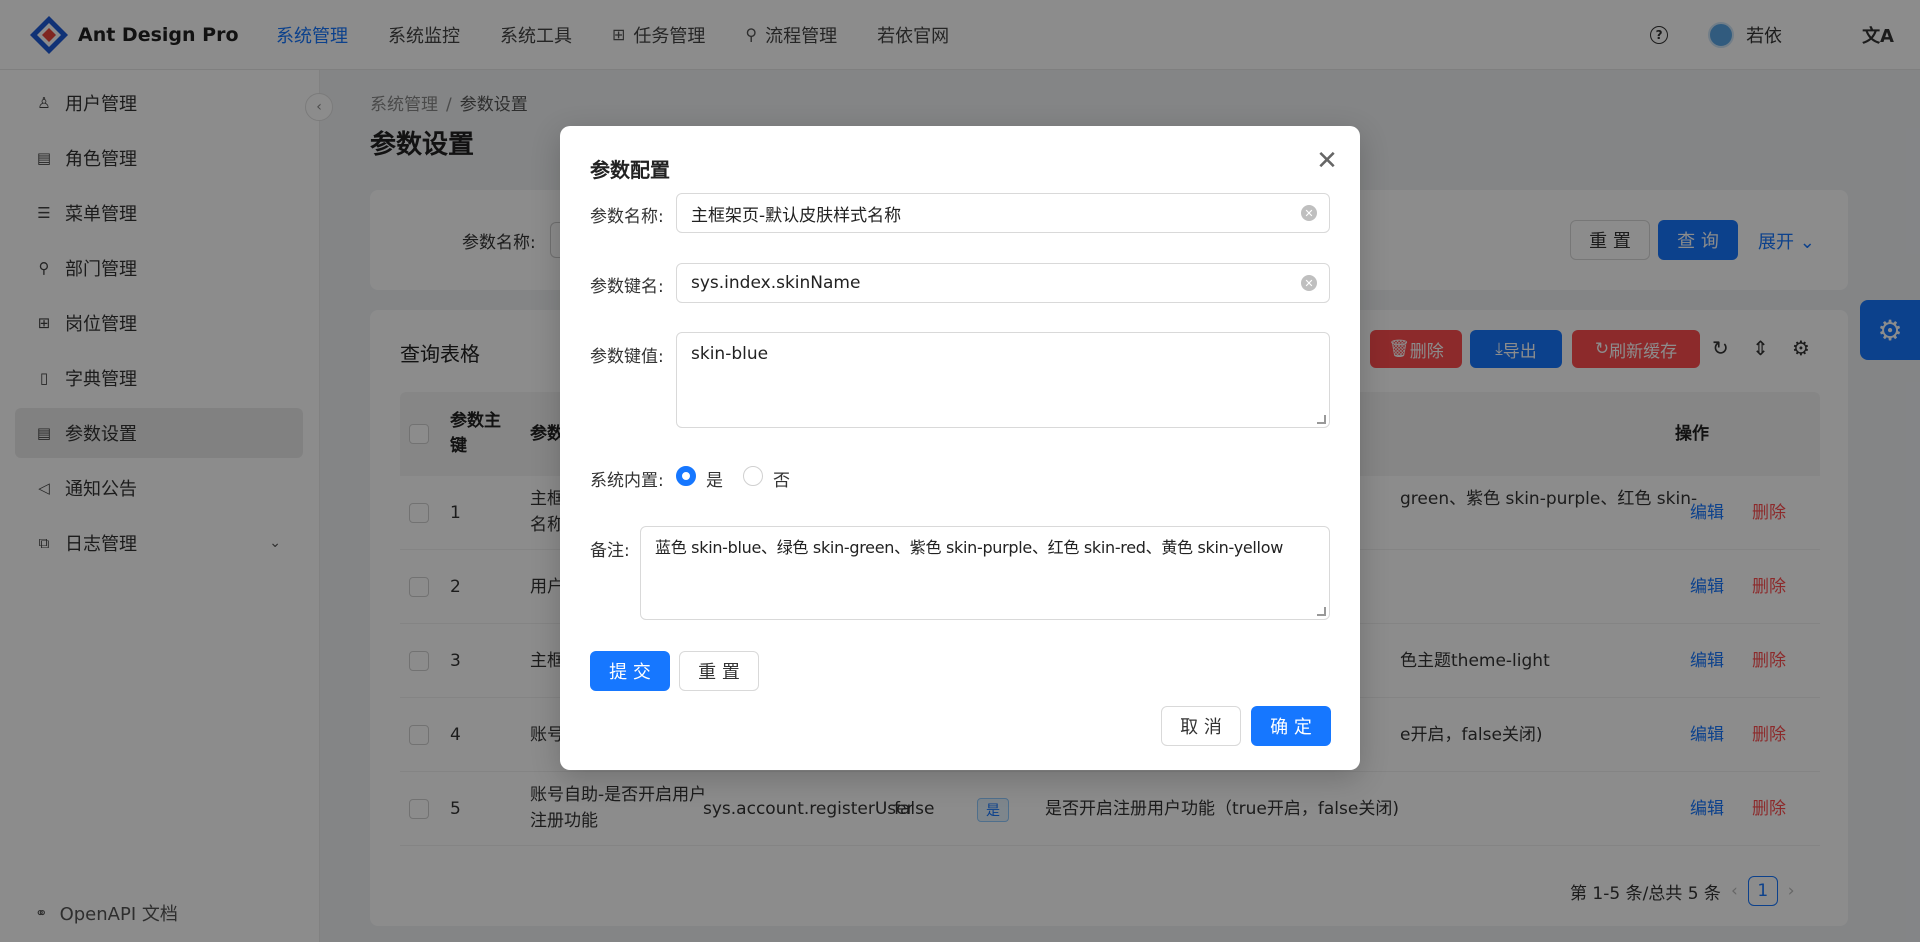  I want to click on param-value-label: 参数键值:, so click(627, 357).